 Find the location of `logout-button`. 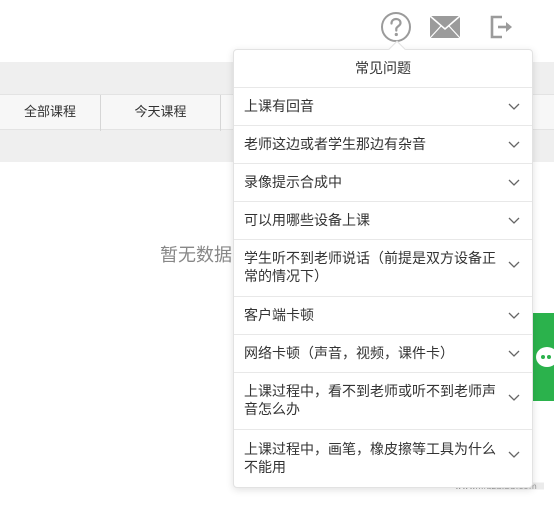

logout-button is located at coordinates (502, 27).